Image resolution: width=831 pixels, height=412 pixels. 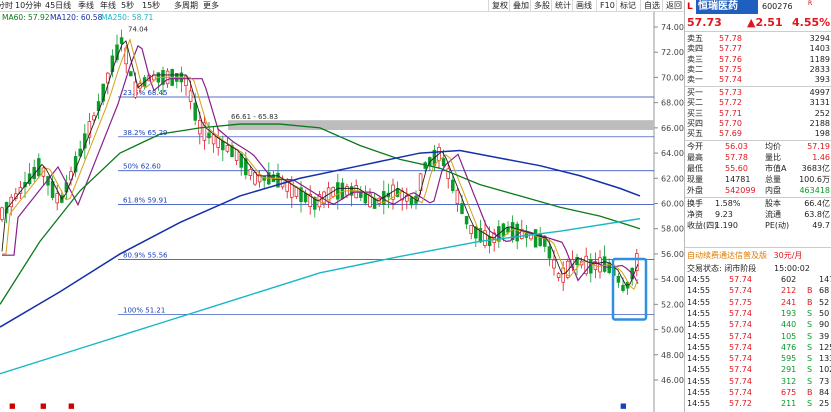 I want to click on fib-label: 38.2% 65.29, so click(x=145, y=133).